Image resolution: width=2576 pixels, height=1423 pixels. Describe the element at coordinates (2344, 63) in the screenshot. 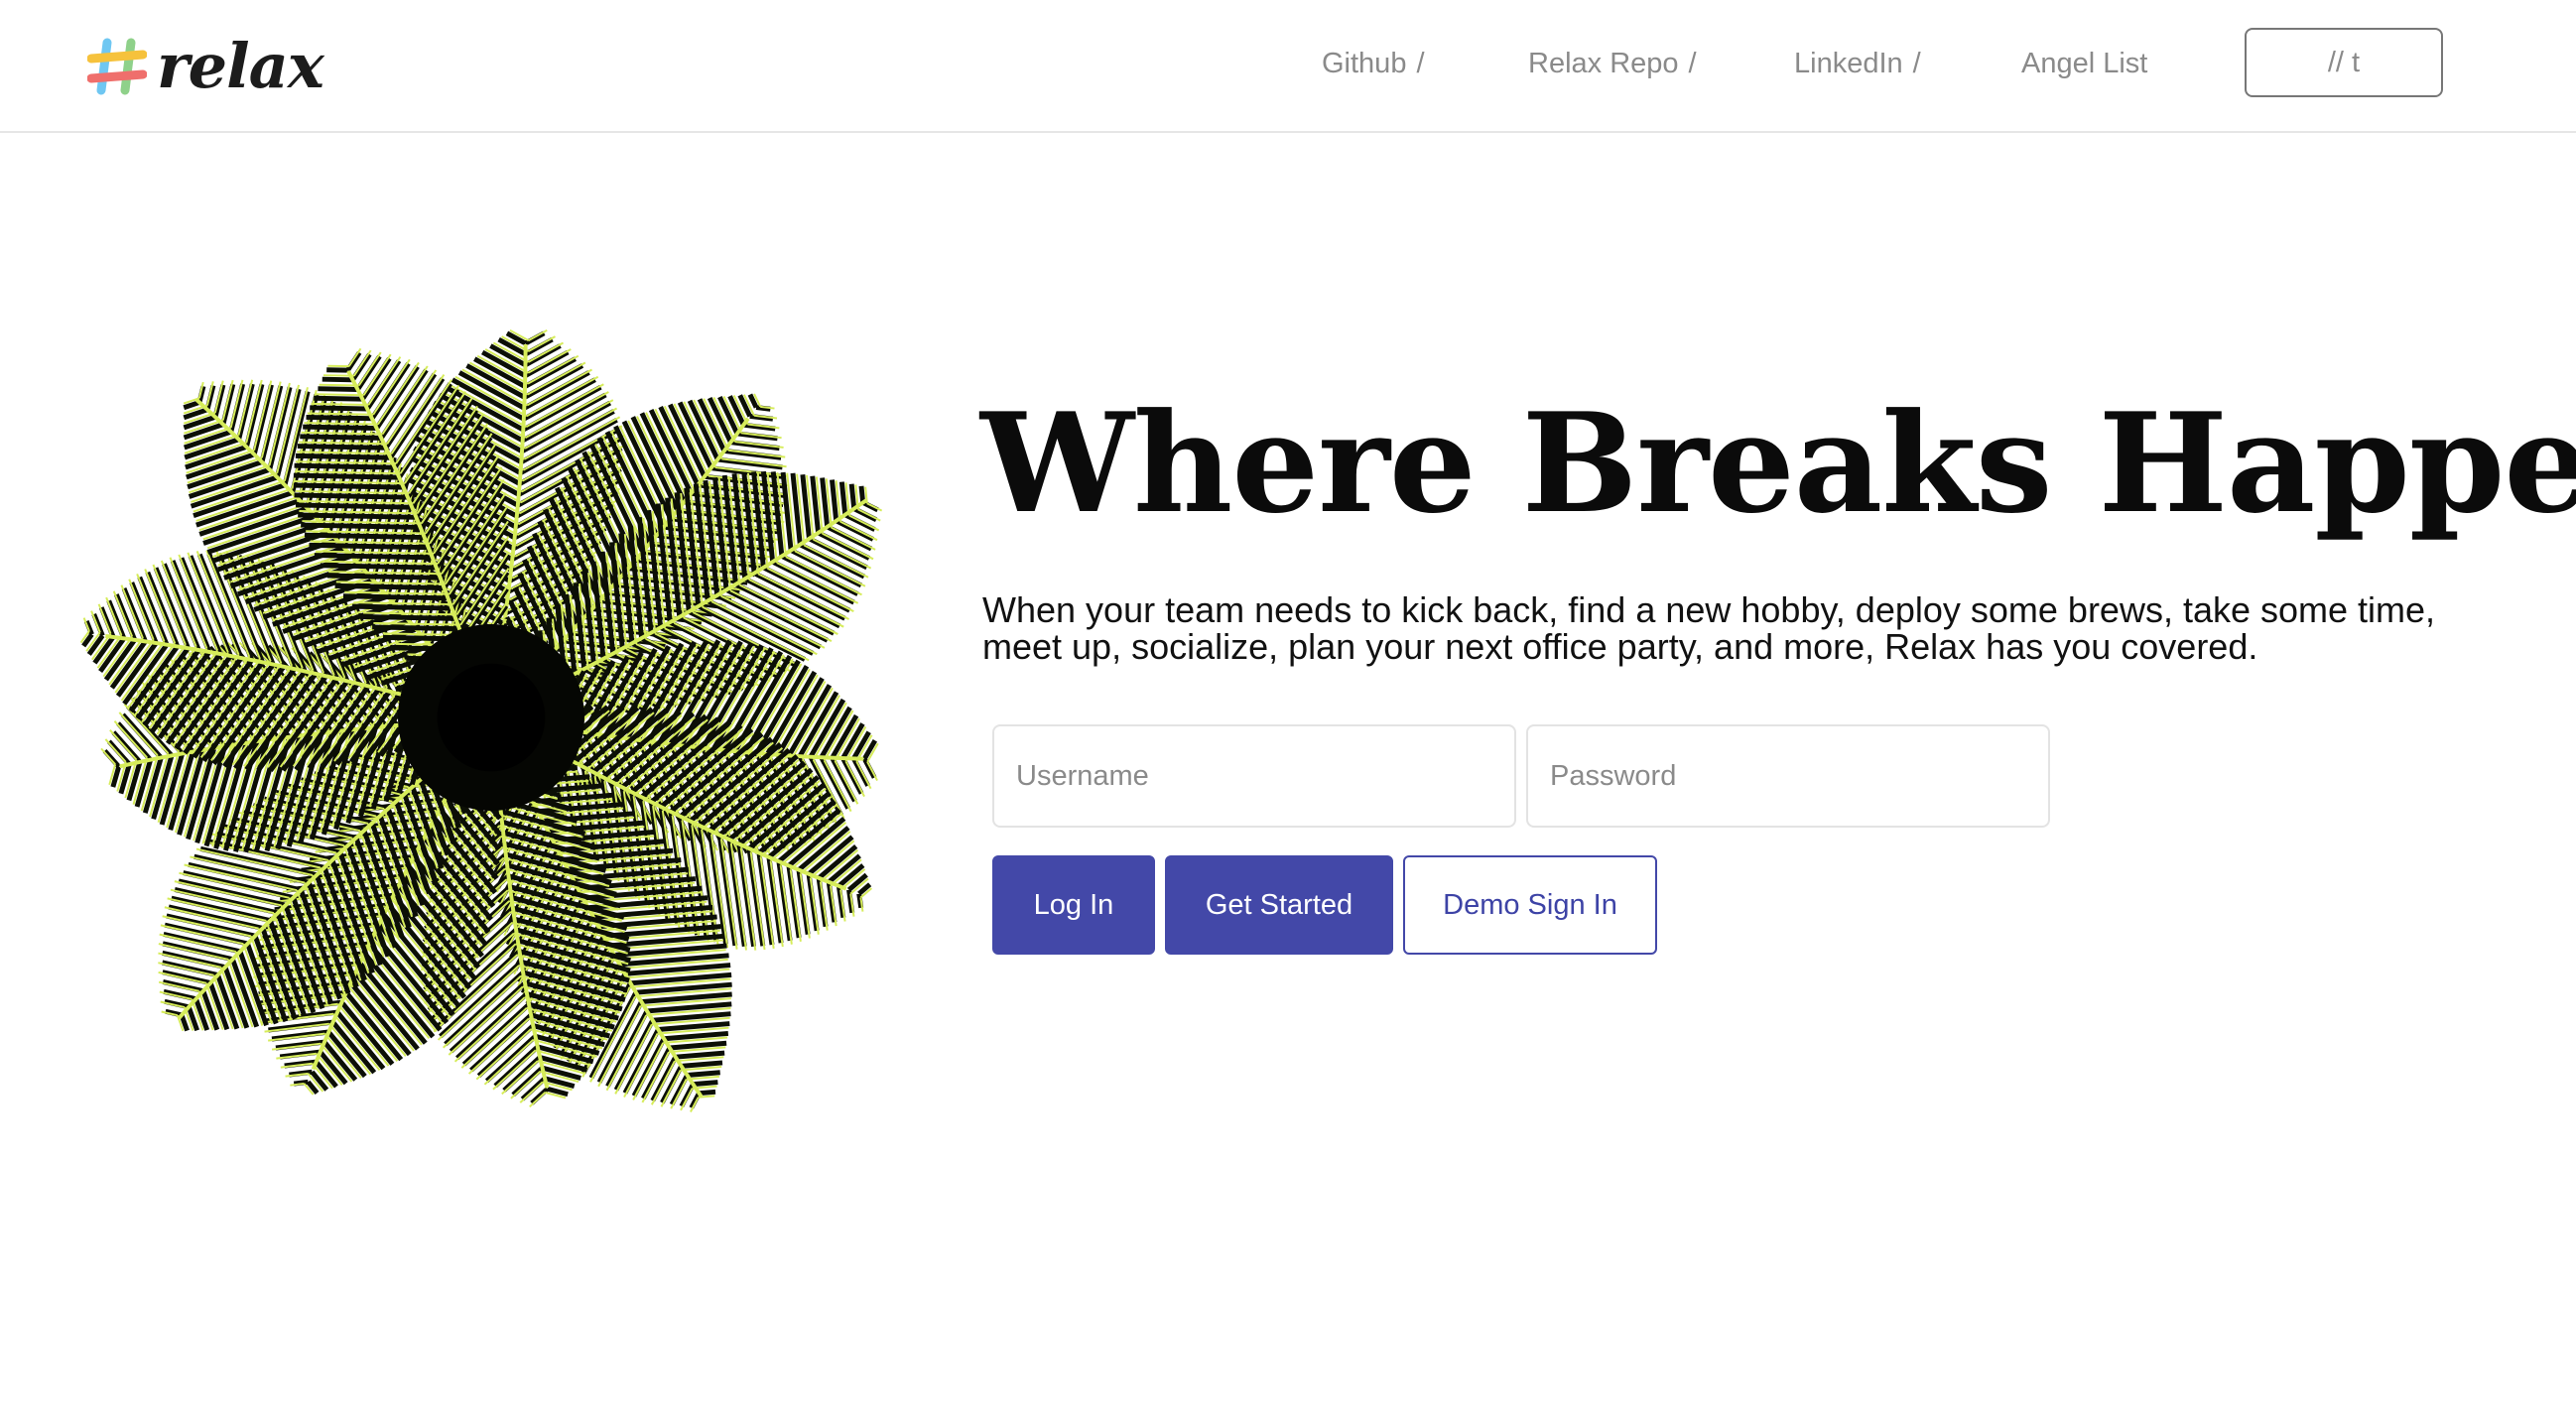

I see `nav-action-button: // t` at that location.